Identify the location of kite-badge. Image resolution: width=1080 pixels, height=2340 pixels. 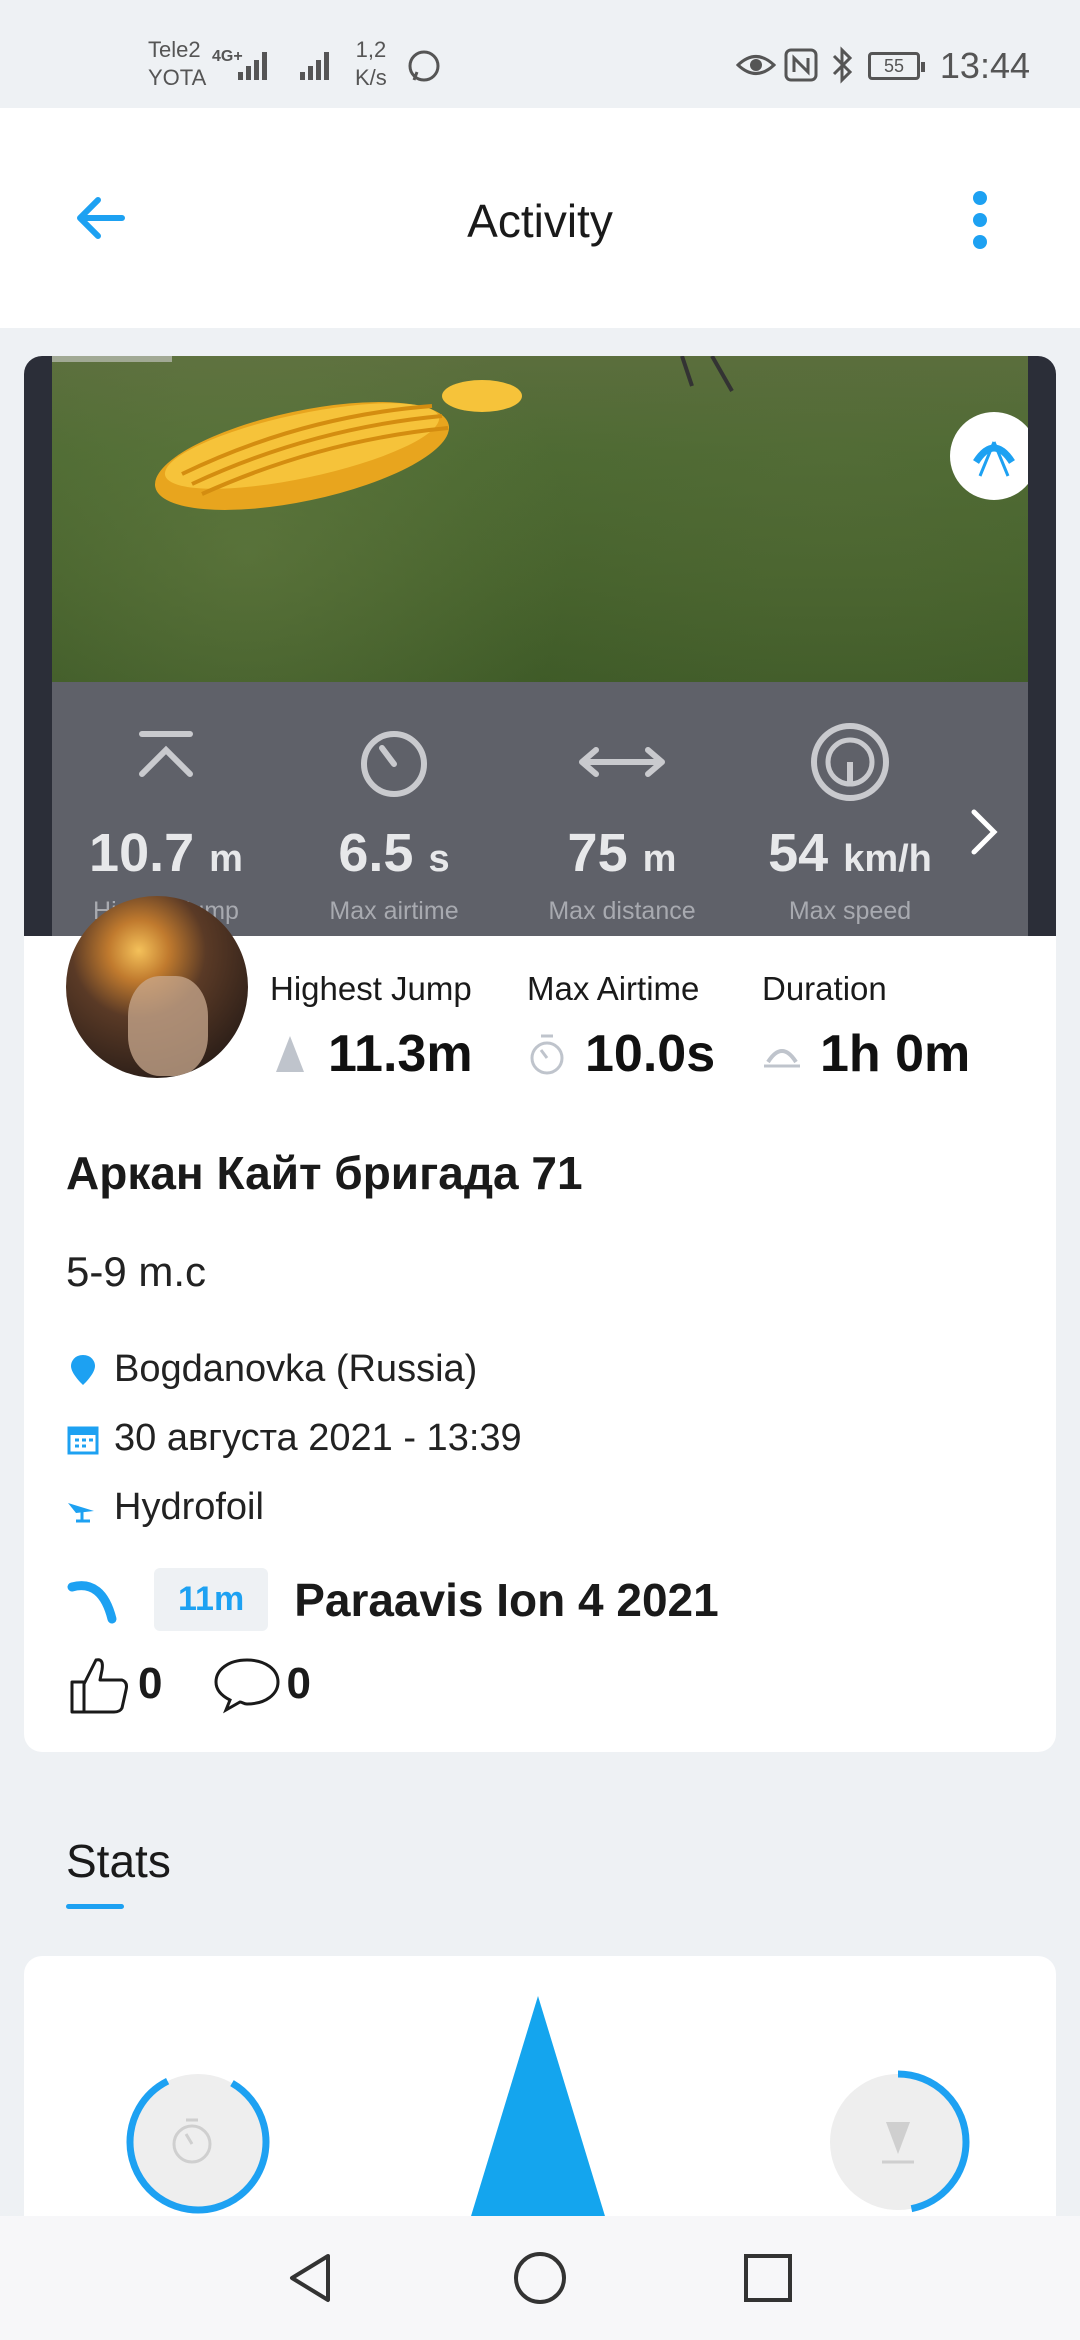
(989, 456).